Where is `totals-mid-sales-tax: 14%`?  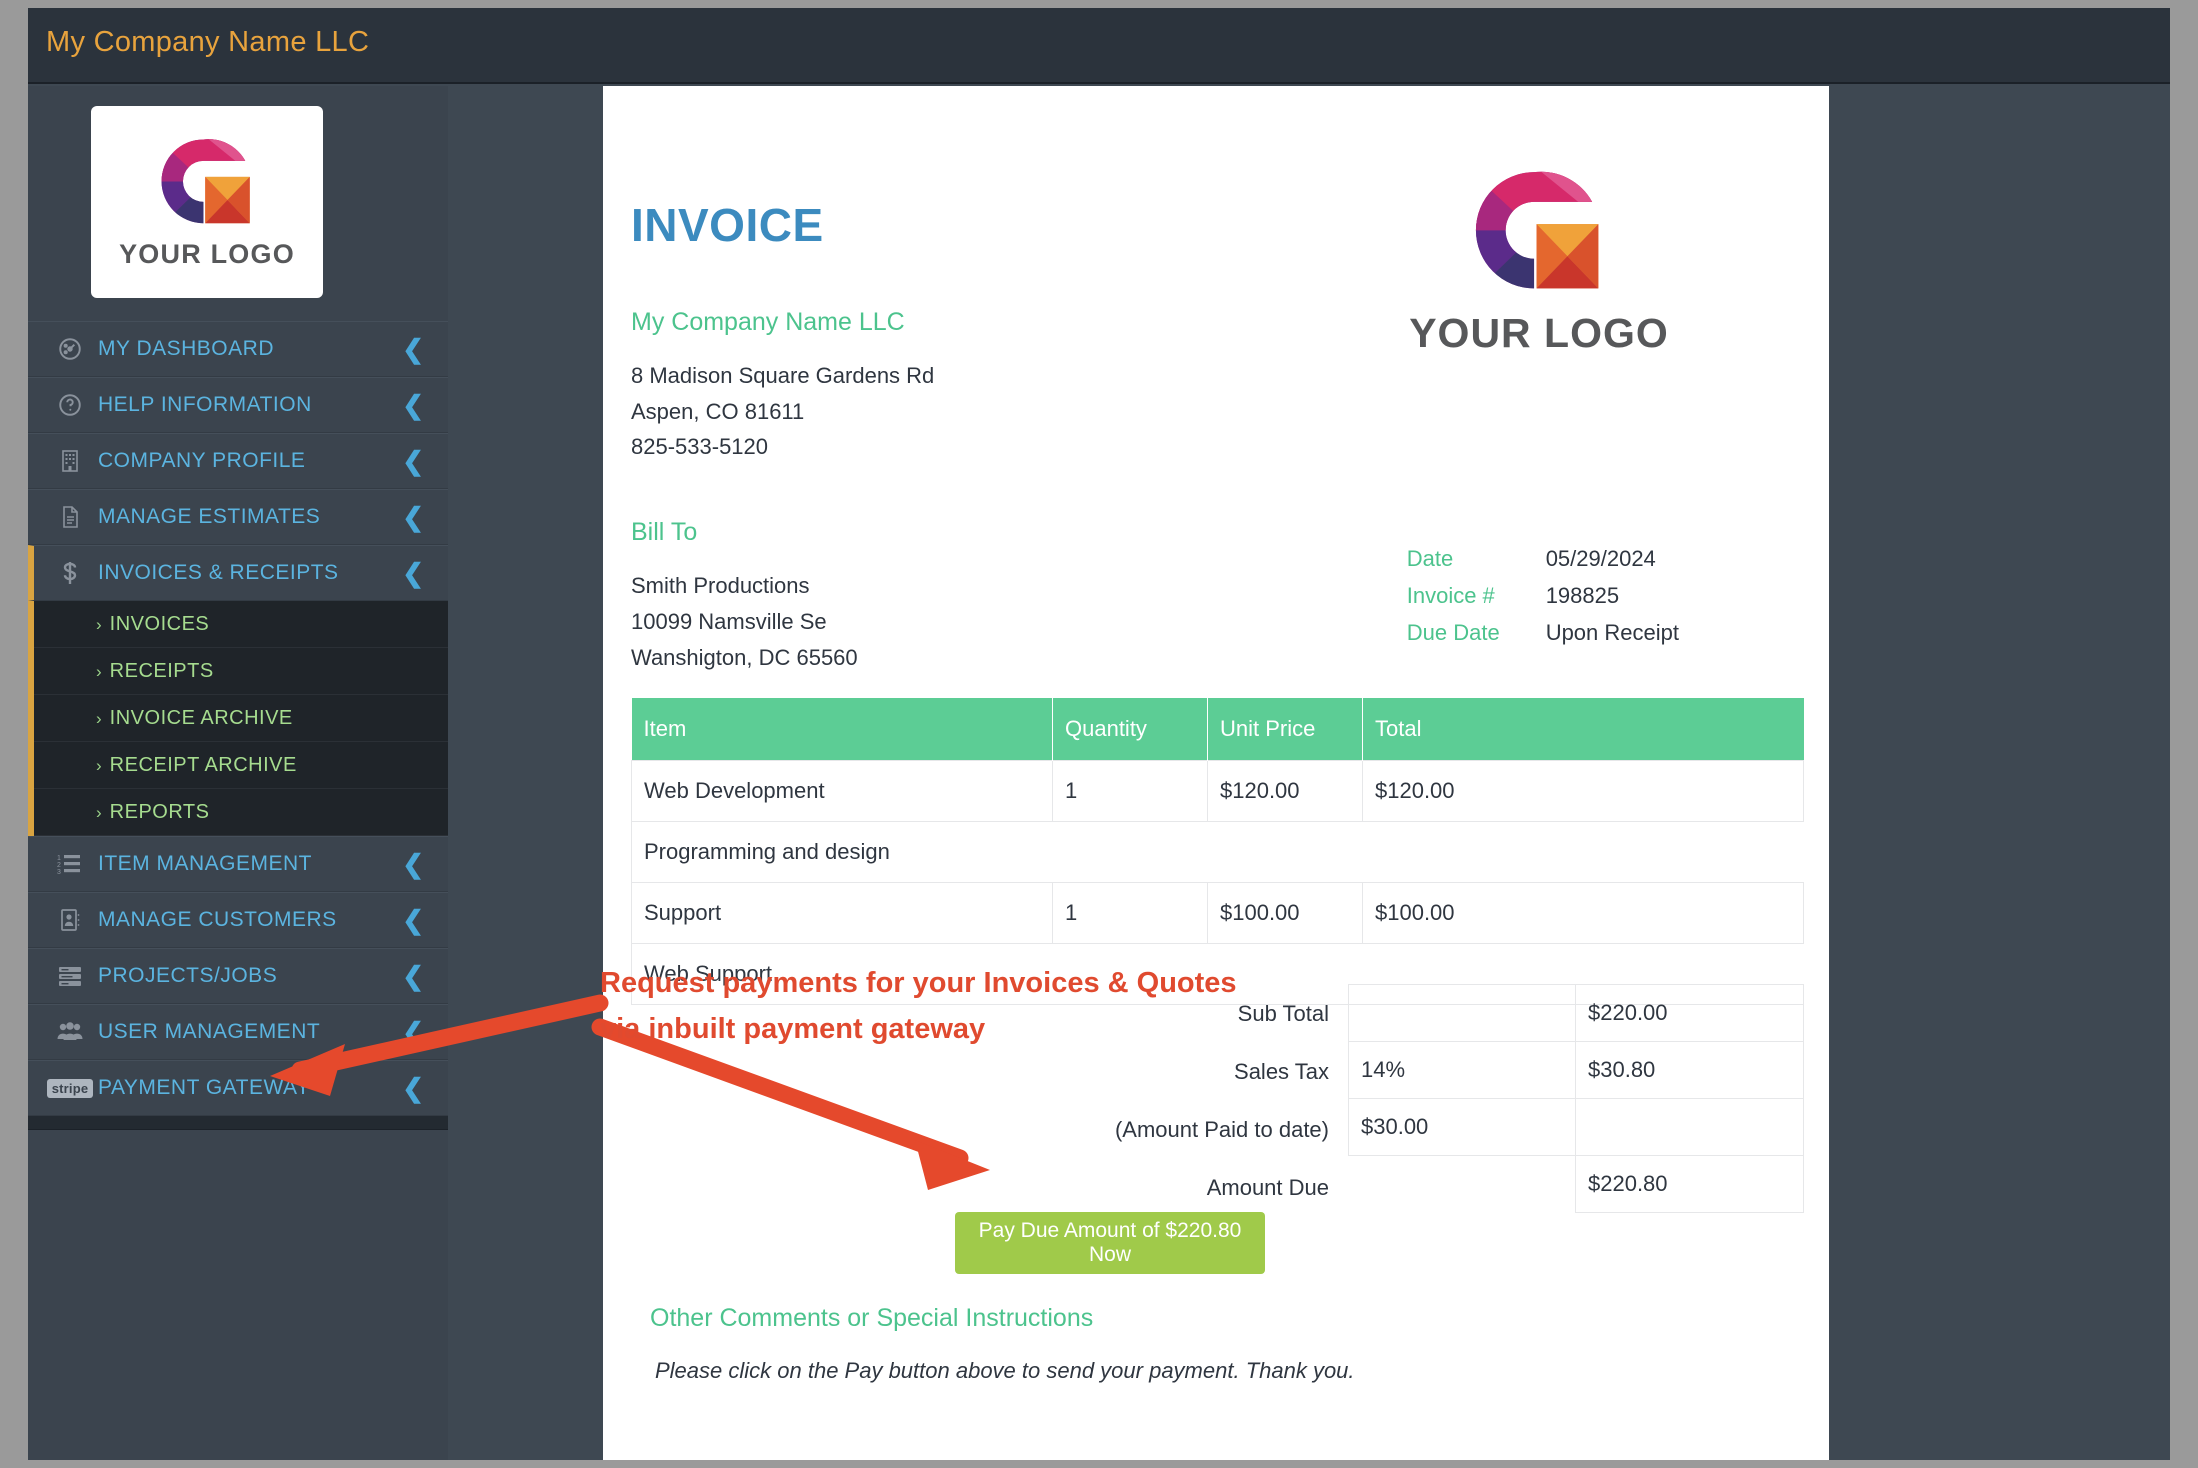
totals-mid-sales-tax: 14% is located at coordinates (1462, 1070).